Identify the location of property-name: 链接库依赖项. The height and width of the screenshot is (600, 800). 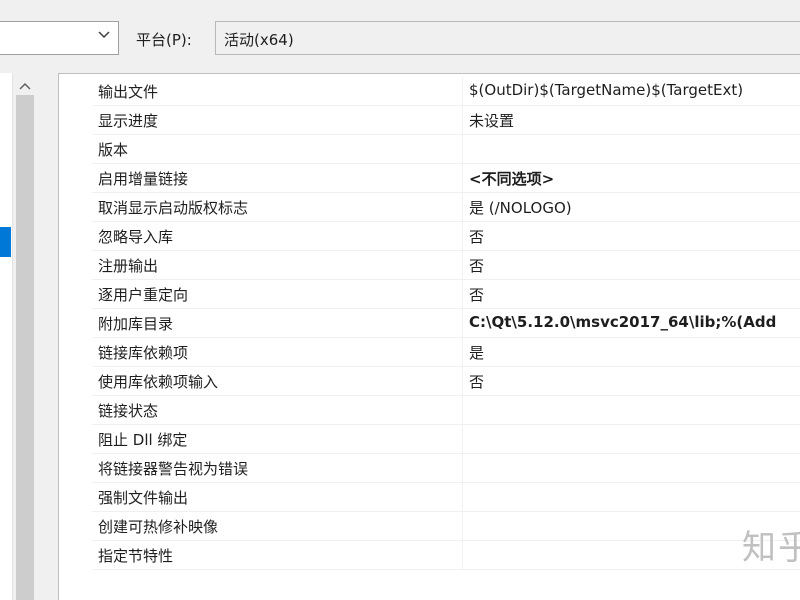
(143, 353).